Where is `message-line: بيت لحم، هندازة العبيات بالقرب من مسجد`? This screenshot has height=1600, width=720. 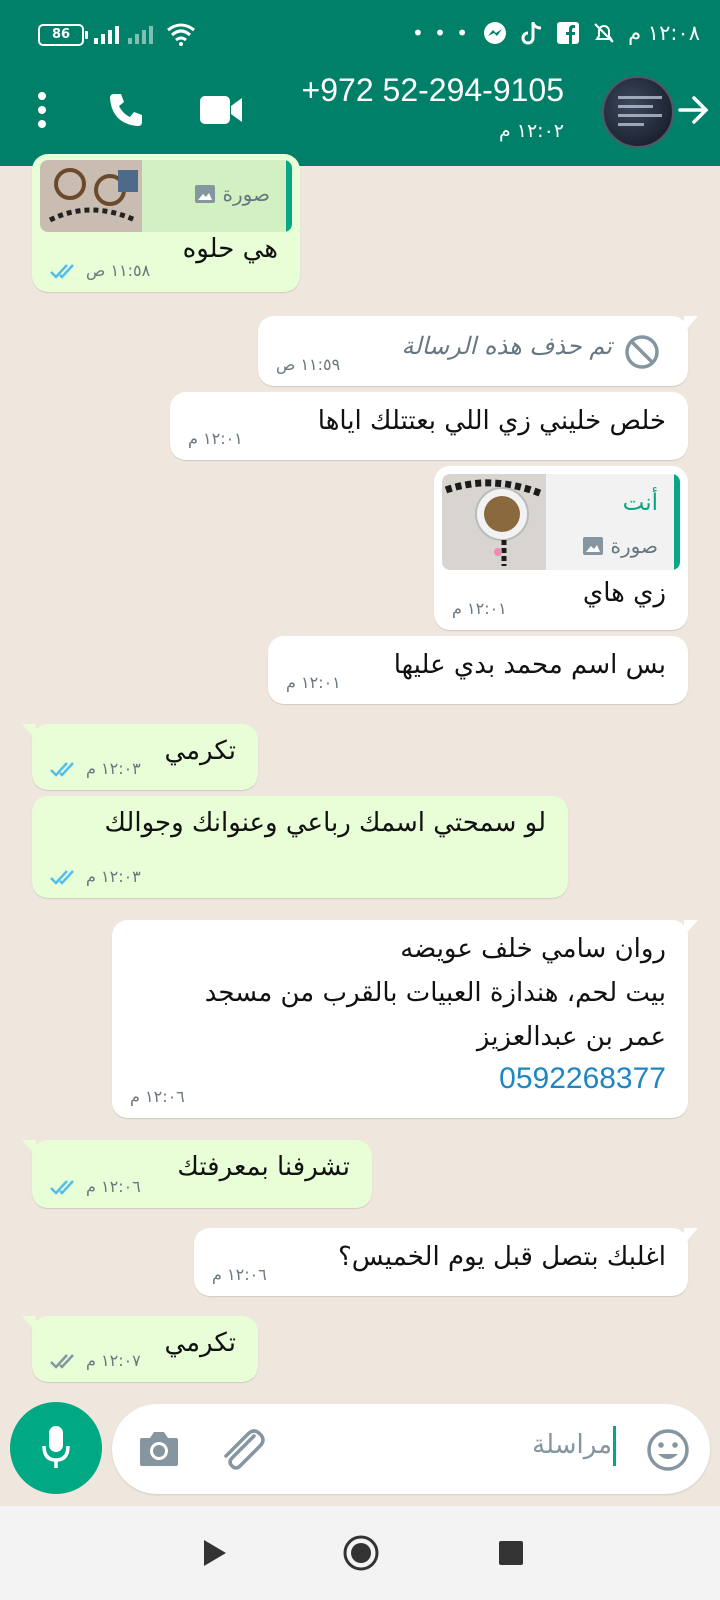
message-line: بيت لحم، هندازة العبيات بالقرب من مسجد is located at coordinates (435, 993).